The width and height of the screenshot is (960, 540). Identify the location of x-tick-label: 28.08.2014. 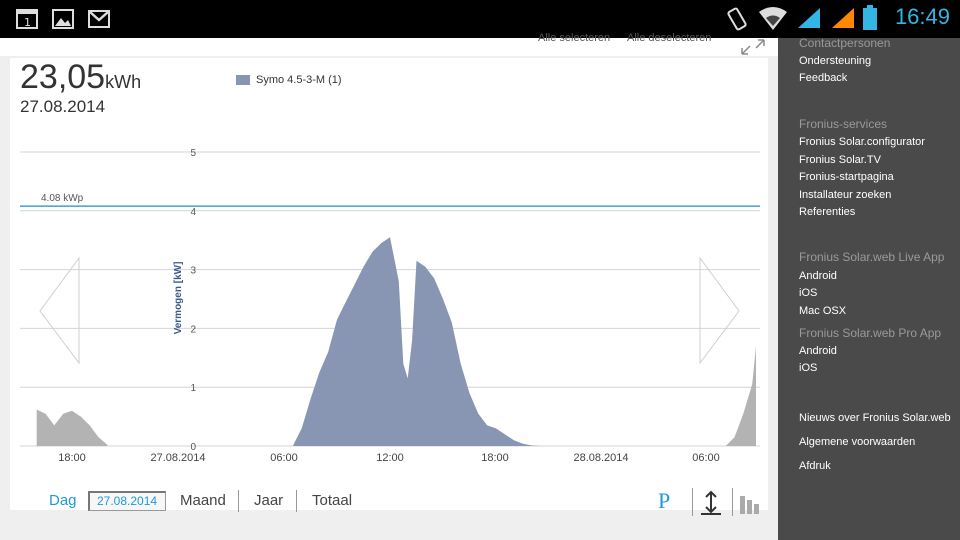
(600, 458).